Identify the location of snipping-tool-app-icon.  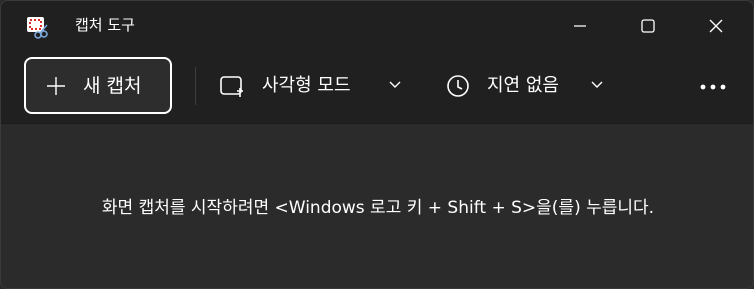
(38, 27).